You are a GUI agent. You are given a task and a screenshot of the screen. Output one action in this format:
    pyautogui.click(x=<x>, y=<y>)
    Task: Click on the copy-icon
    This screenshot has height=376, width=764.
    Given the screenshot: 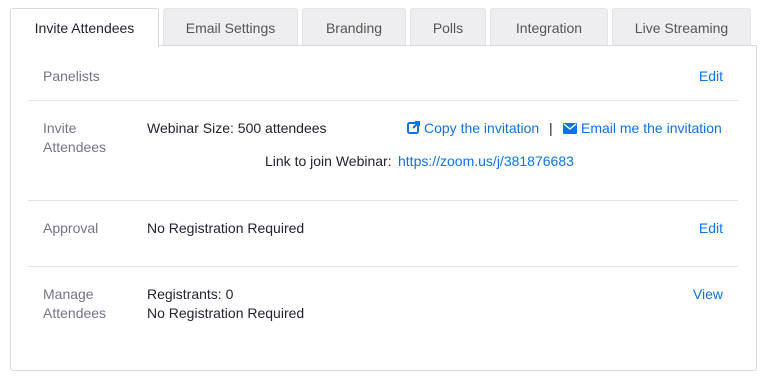 What is the action you would take?
    pyautogui.click(x=413, y=129)
    